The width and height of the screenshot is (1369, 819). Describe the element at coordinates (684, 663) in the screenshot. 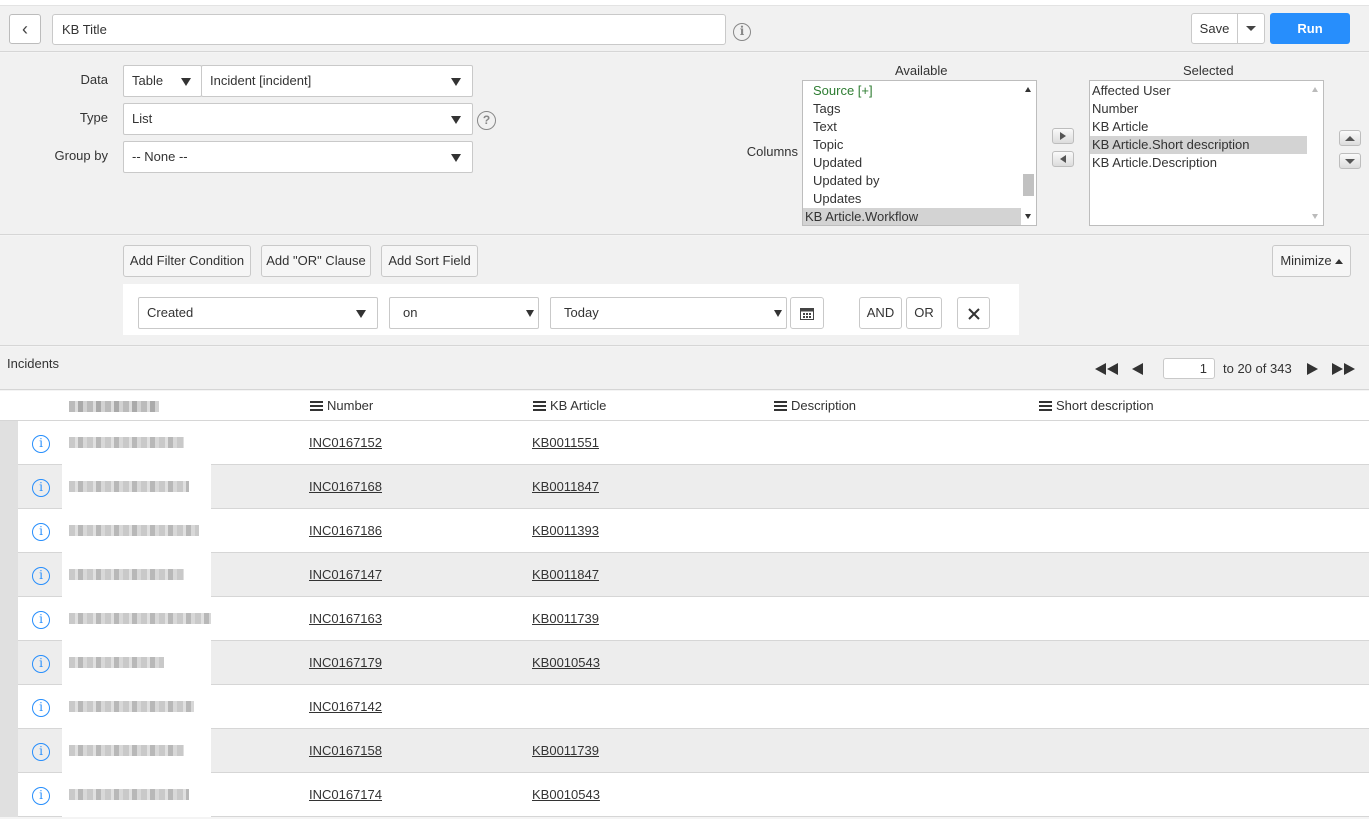

I see `table-row: i INC0167179 KB0010543` at that location.